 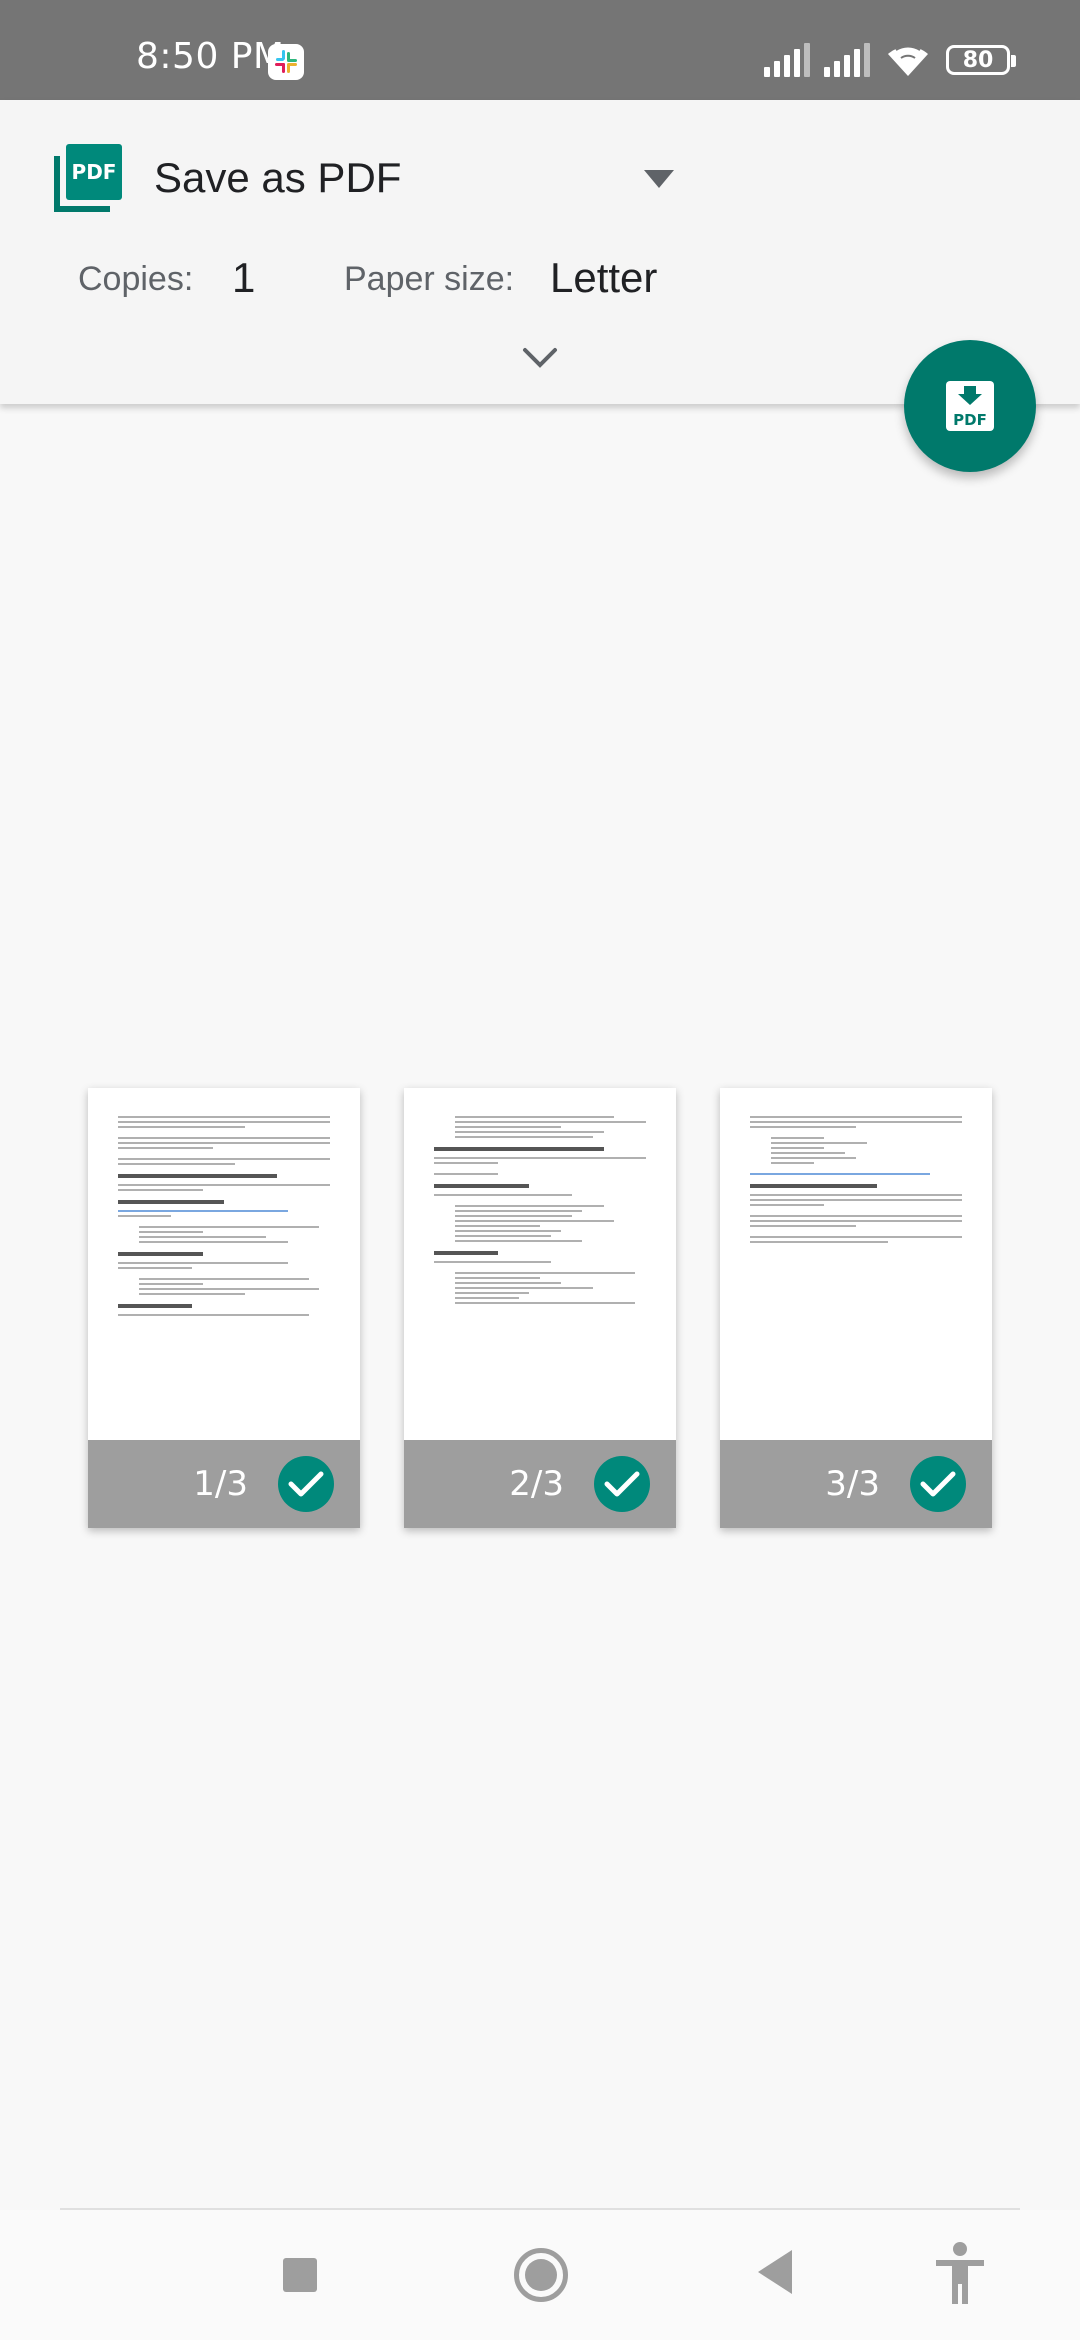 I want to click on status-icons: 80, so click(x=890, y=60).